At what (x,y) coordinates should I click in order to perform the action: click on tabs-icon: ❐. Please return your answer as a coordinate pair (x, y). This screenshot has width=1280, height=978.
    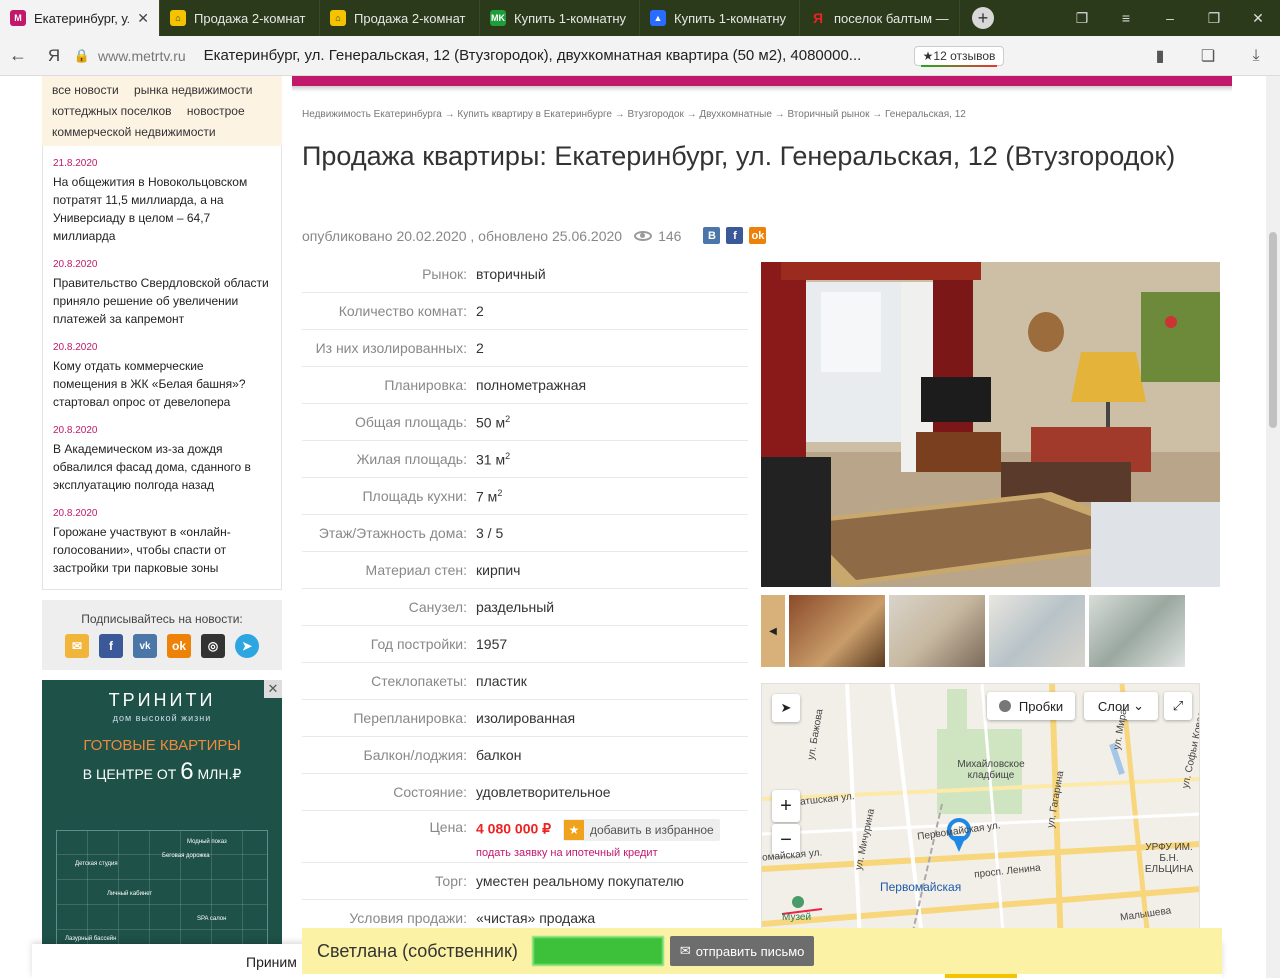
    Looking at the image, I should click on (1082, 18).